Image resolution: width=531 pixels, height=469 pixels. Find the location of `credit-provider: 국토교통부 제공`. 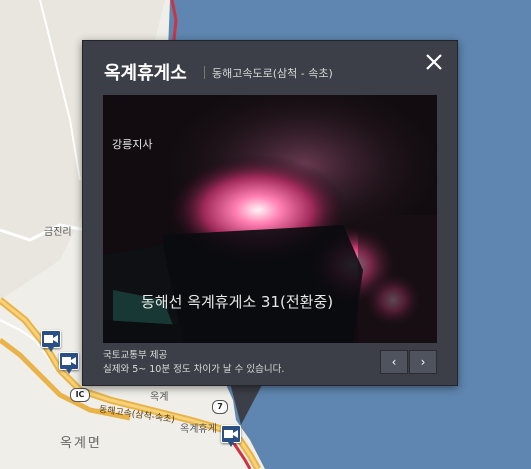

credit-provider: 국토교통부 제공 is located at coordinates (135, 355).